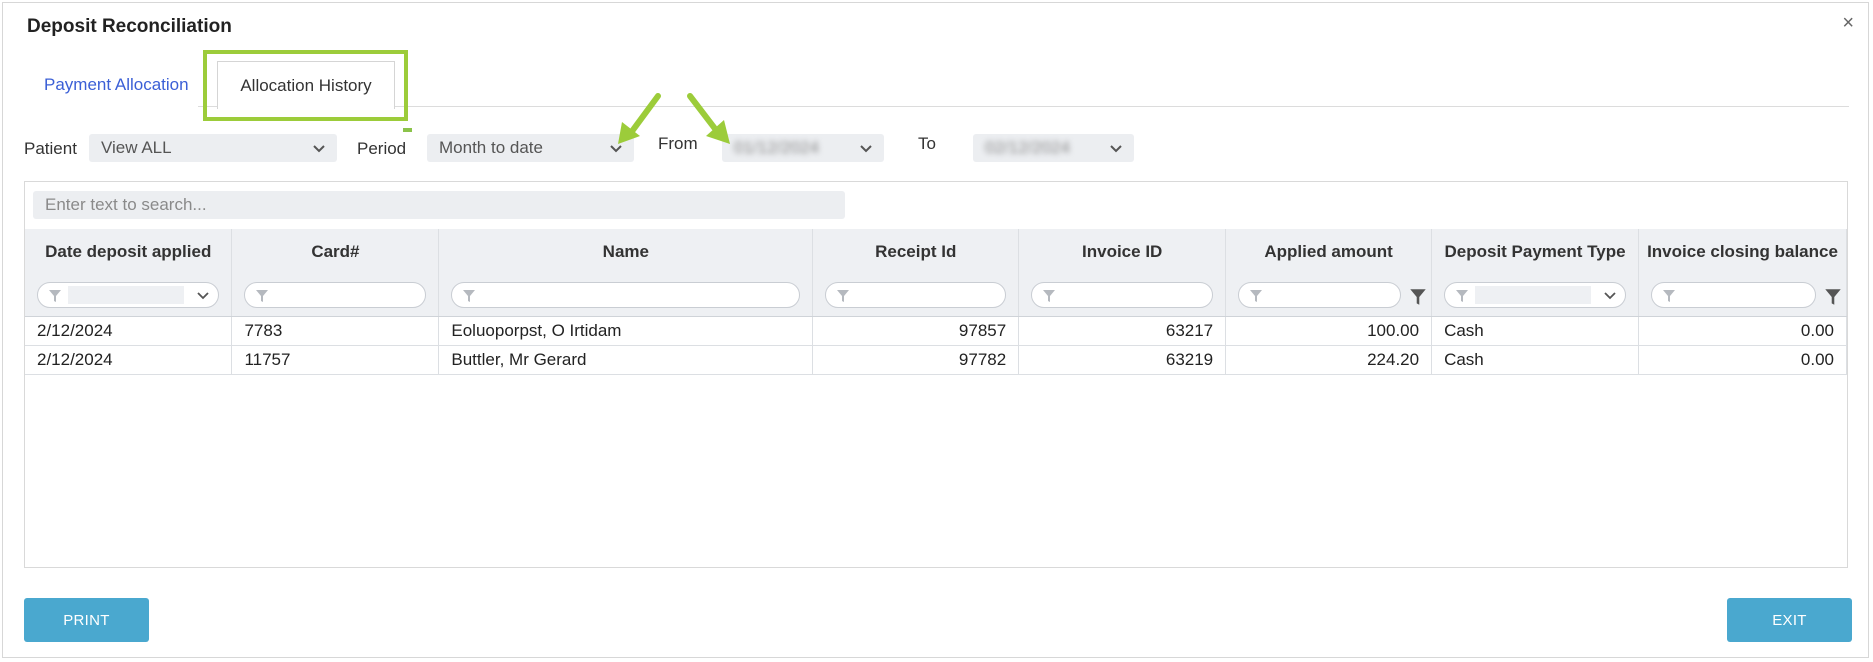 Image resolution: width=1873 pixels, height=662 pixels. I want to click on cell-card: 11757, so click(335, 360).